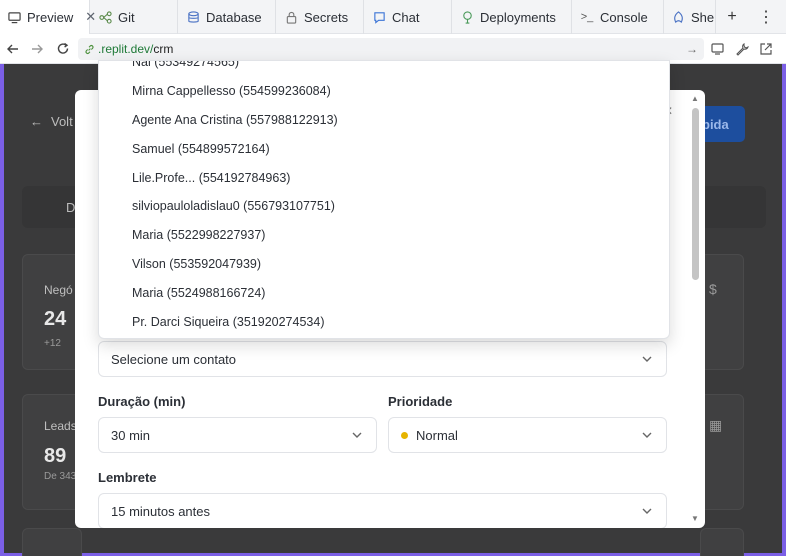 This screenshot has height=556, width=786. What do you see at coordinates (715, 124) in the screenshot?
I see `quick-action-label: pida` at bounding box center [715, 124].